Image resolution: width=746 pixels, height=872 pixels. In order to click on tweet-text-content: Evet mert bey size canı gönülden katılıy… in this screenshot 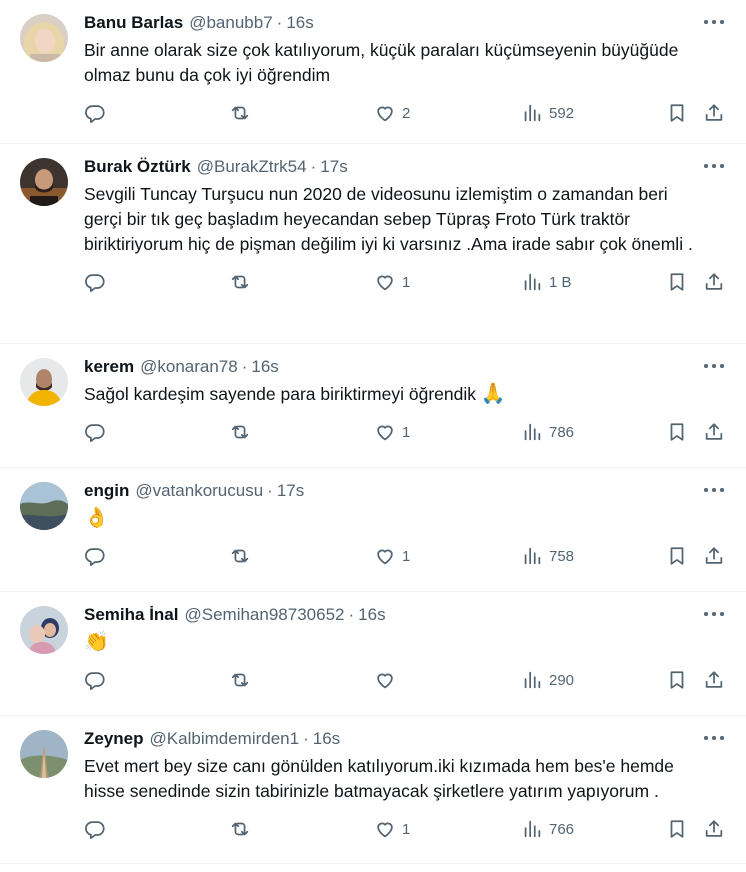, I will do `click(379, 778)`.